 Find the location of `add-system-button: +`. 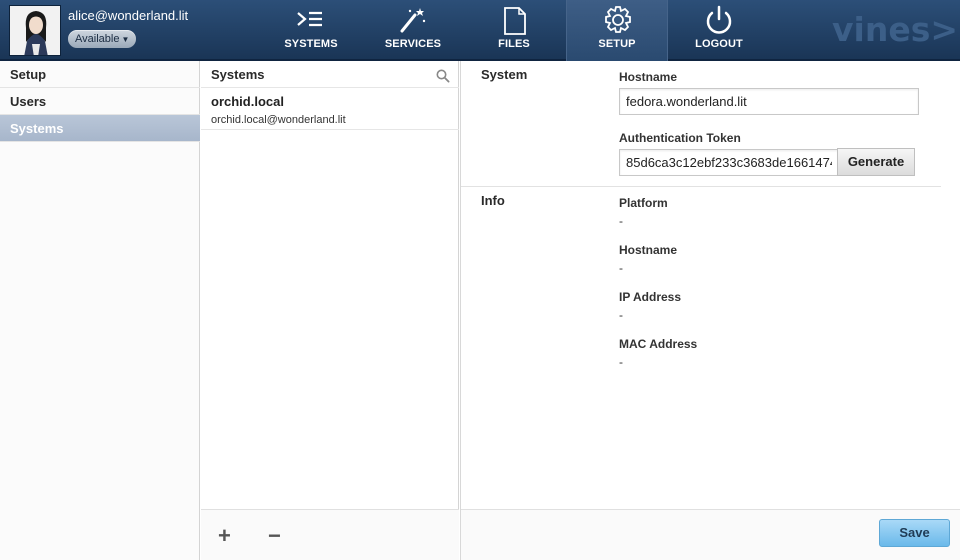

add-system-button: + is located at coordinates (224, 536).